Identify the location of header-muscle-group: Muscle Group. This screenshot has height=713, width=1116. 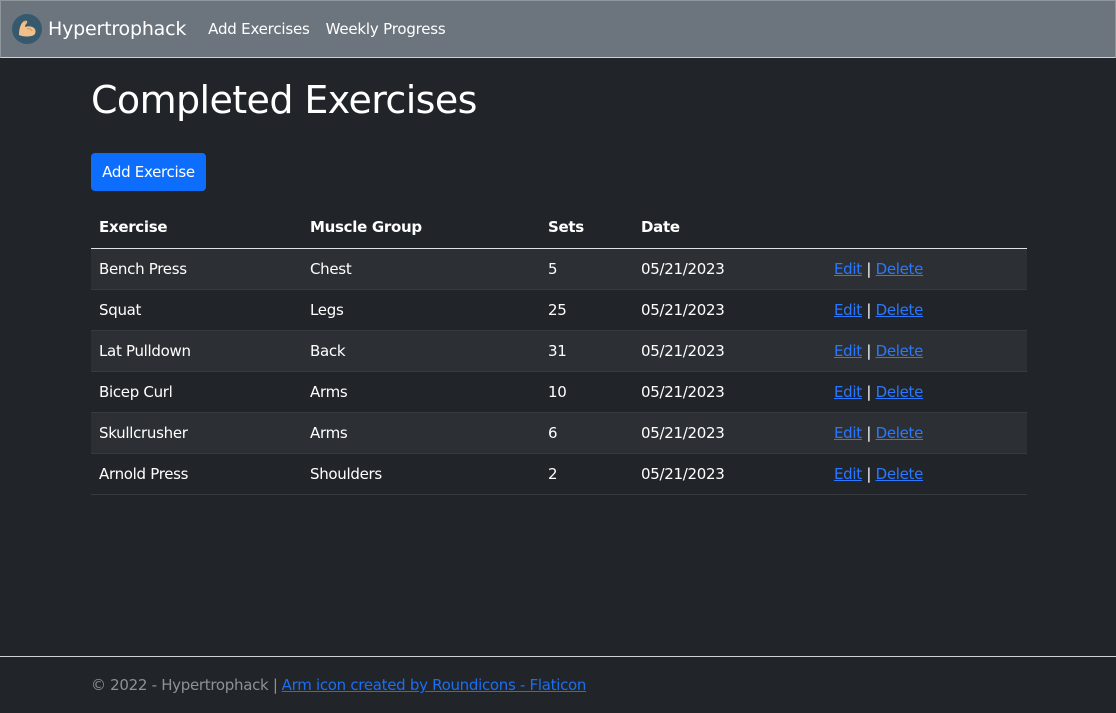
(421, 228).